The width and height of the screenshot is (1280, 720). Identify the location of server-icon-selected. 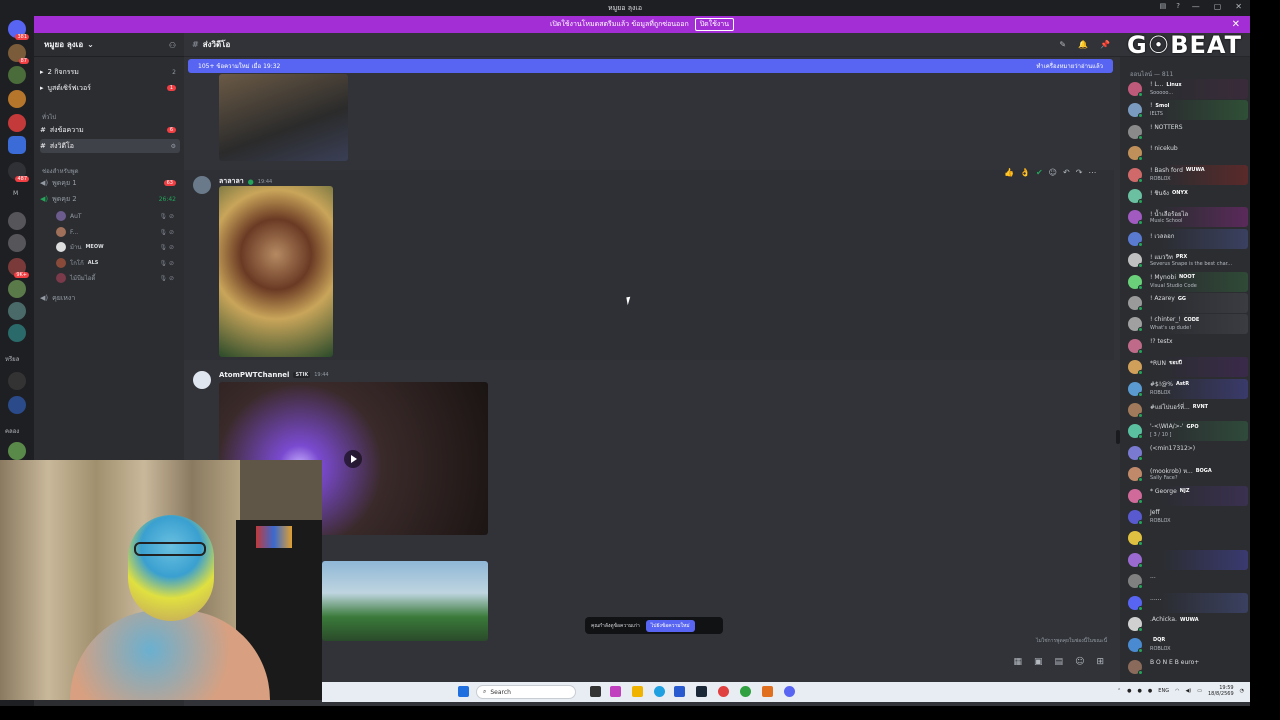
(17, 145).